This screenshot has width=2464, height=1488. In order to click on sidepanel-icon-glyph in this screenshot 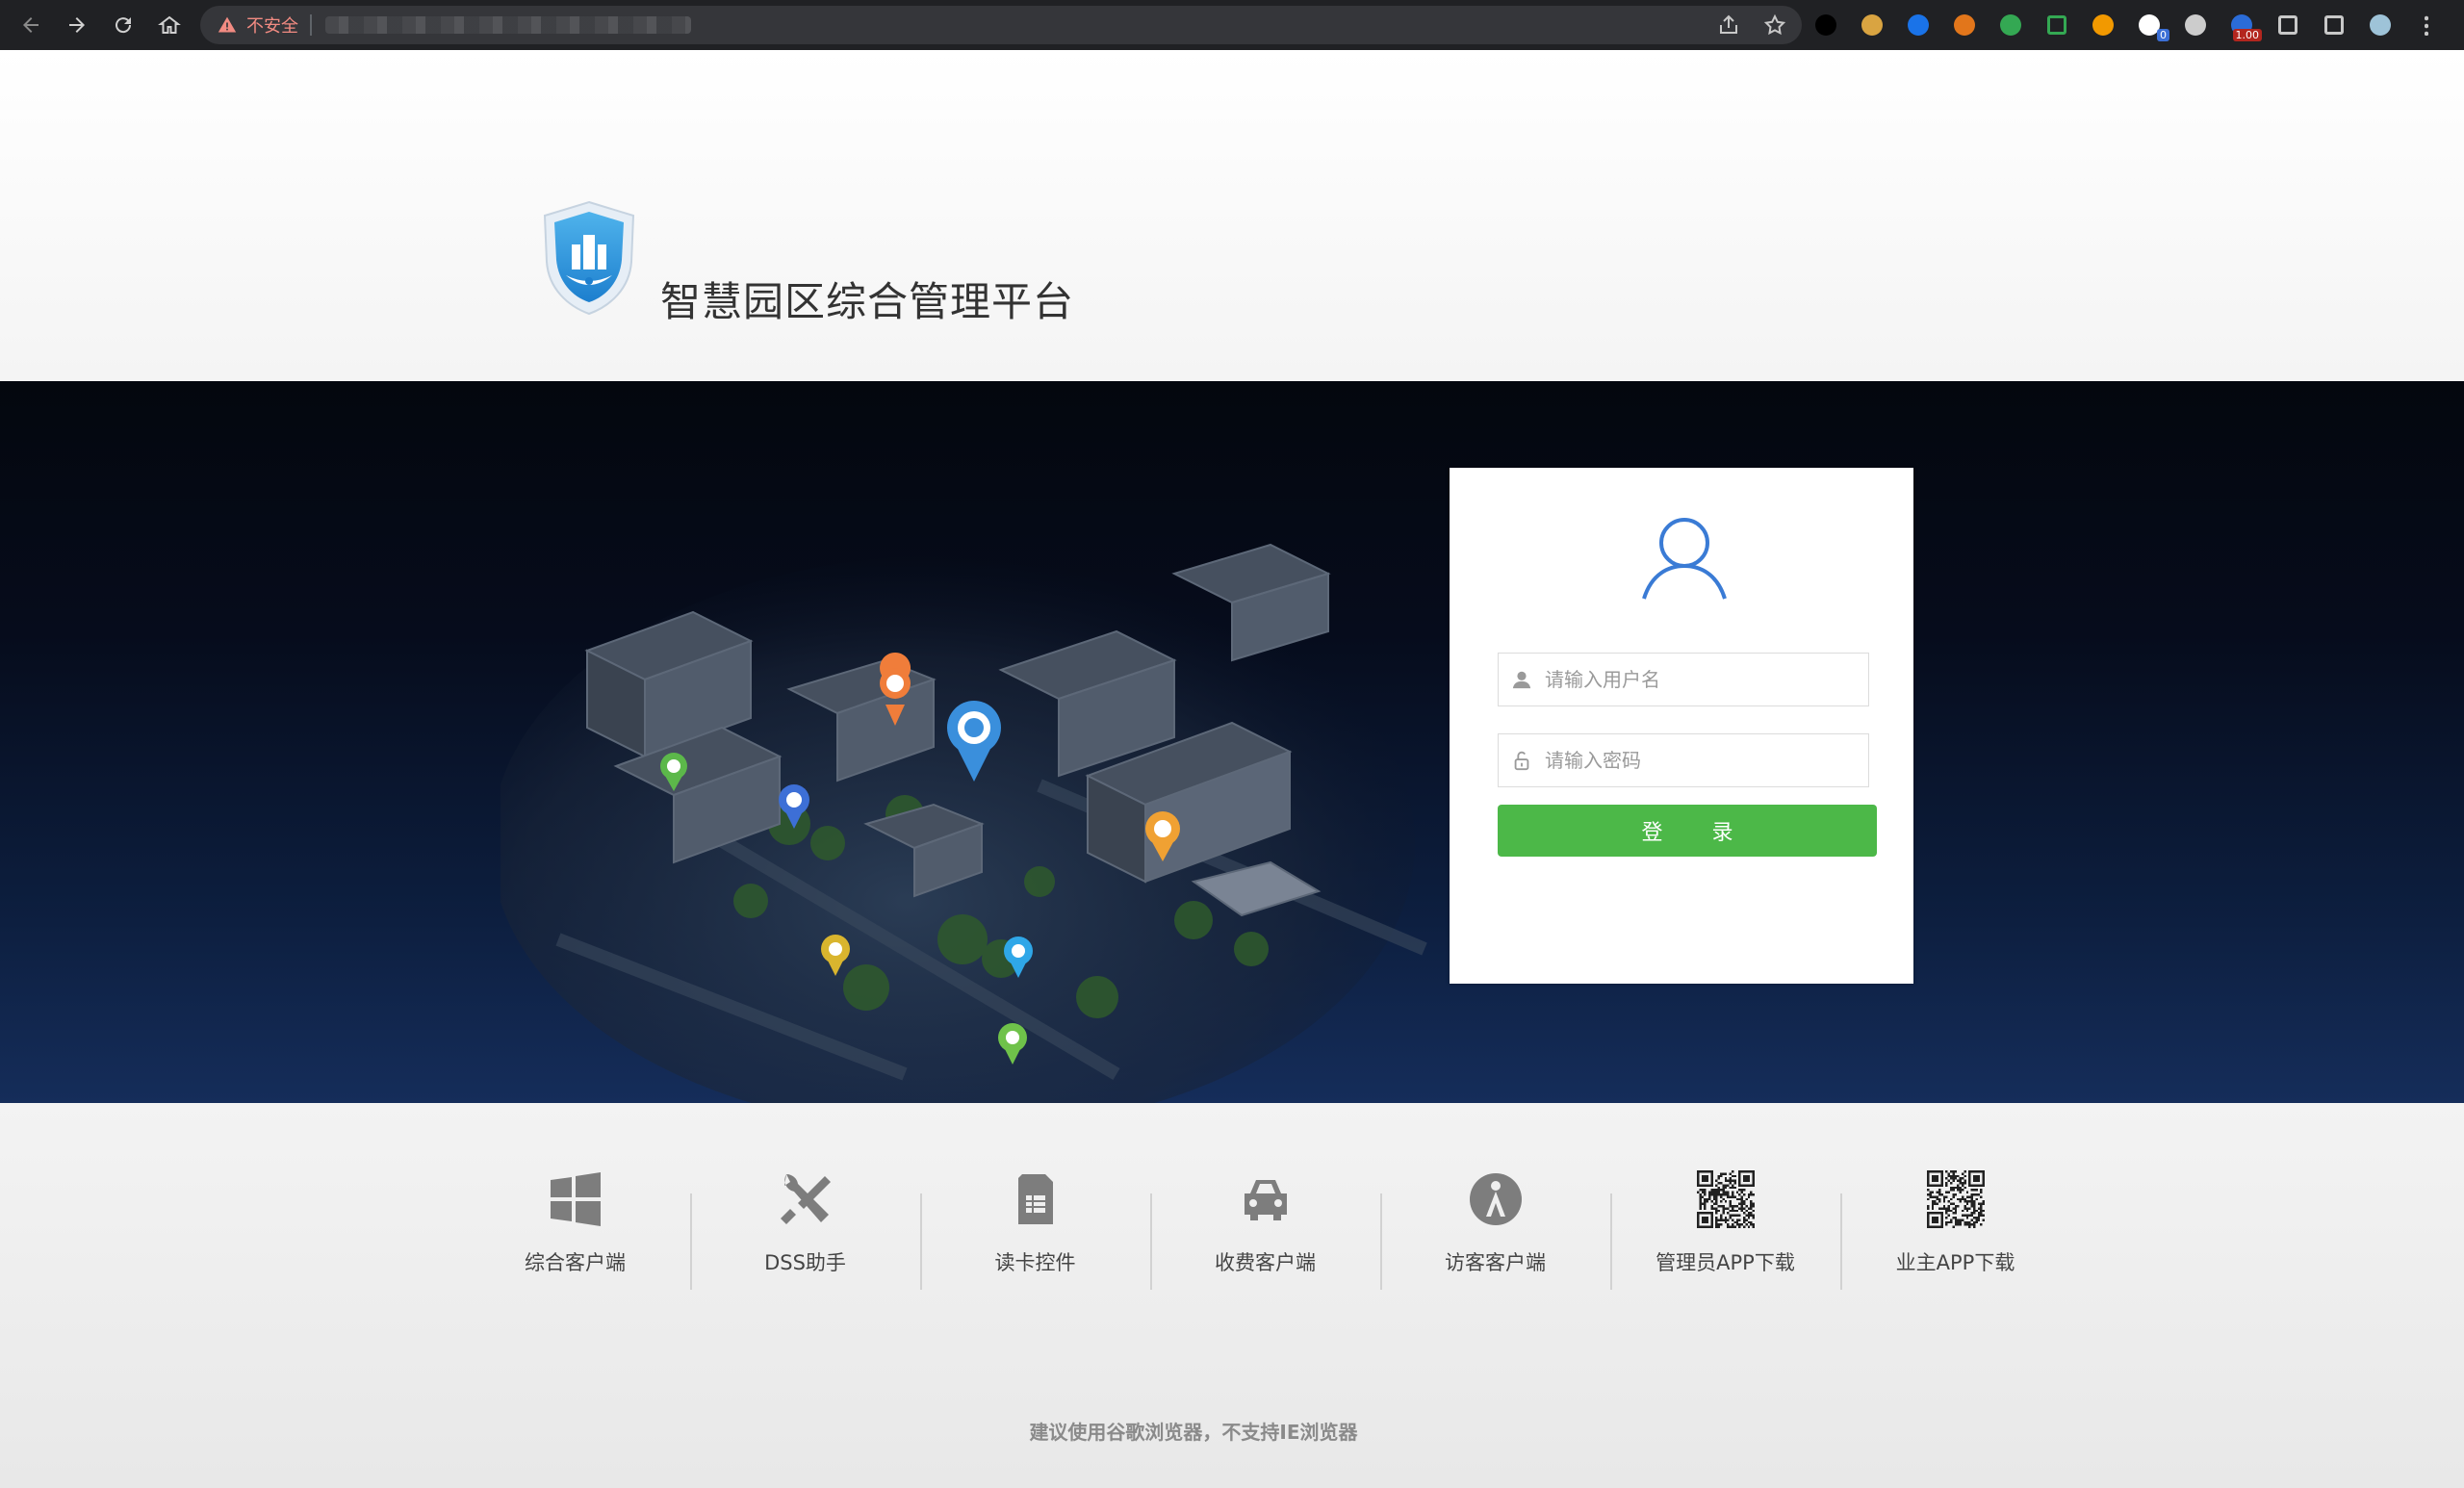, I will do `click(2334, 25)`.